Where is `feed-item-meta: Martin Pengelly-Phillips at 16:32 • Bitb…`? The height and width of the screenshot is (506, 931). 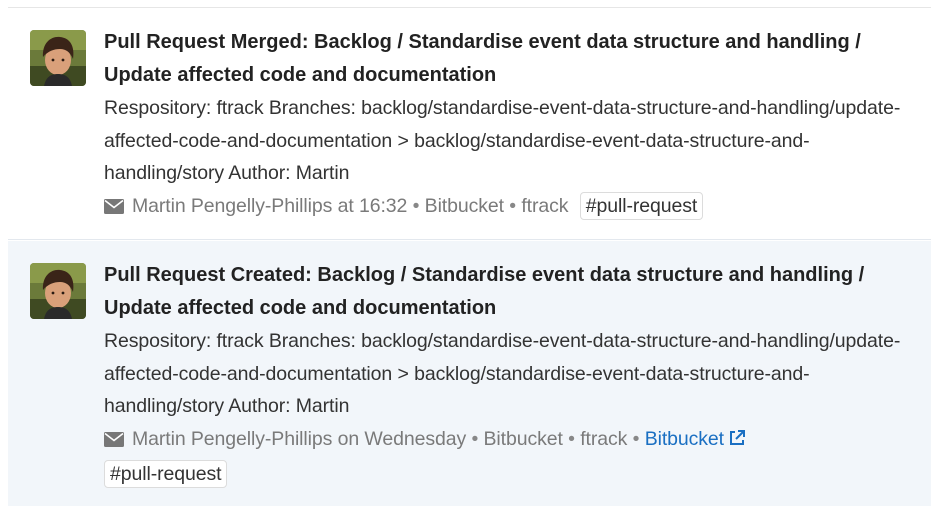 feed-item-meta: Martin Pengelly-Phillips at 16:32 • Bitb… is located at coordinates (511, 207).